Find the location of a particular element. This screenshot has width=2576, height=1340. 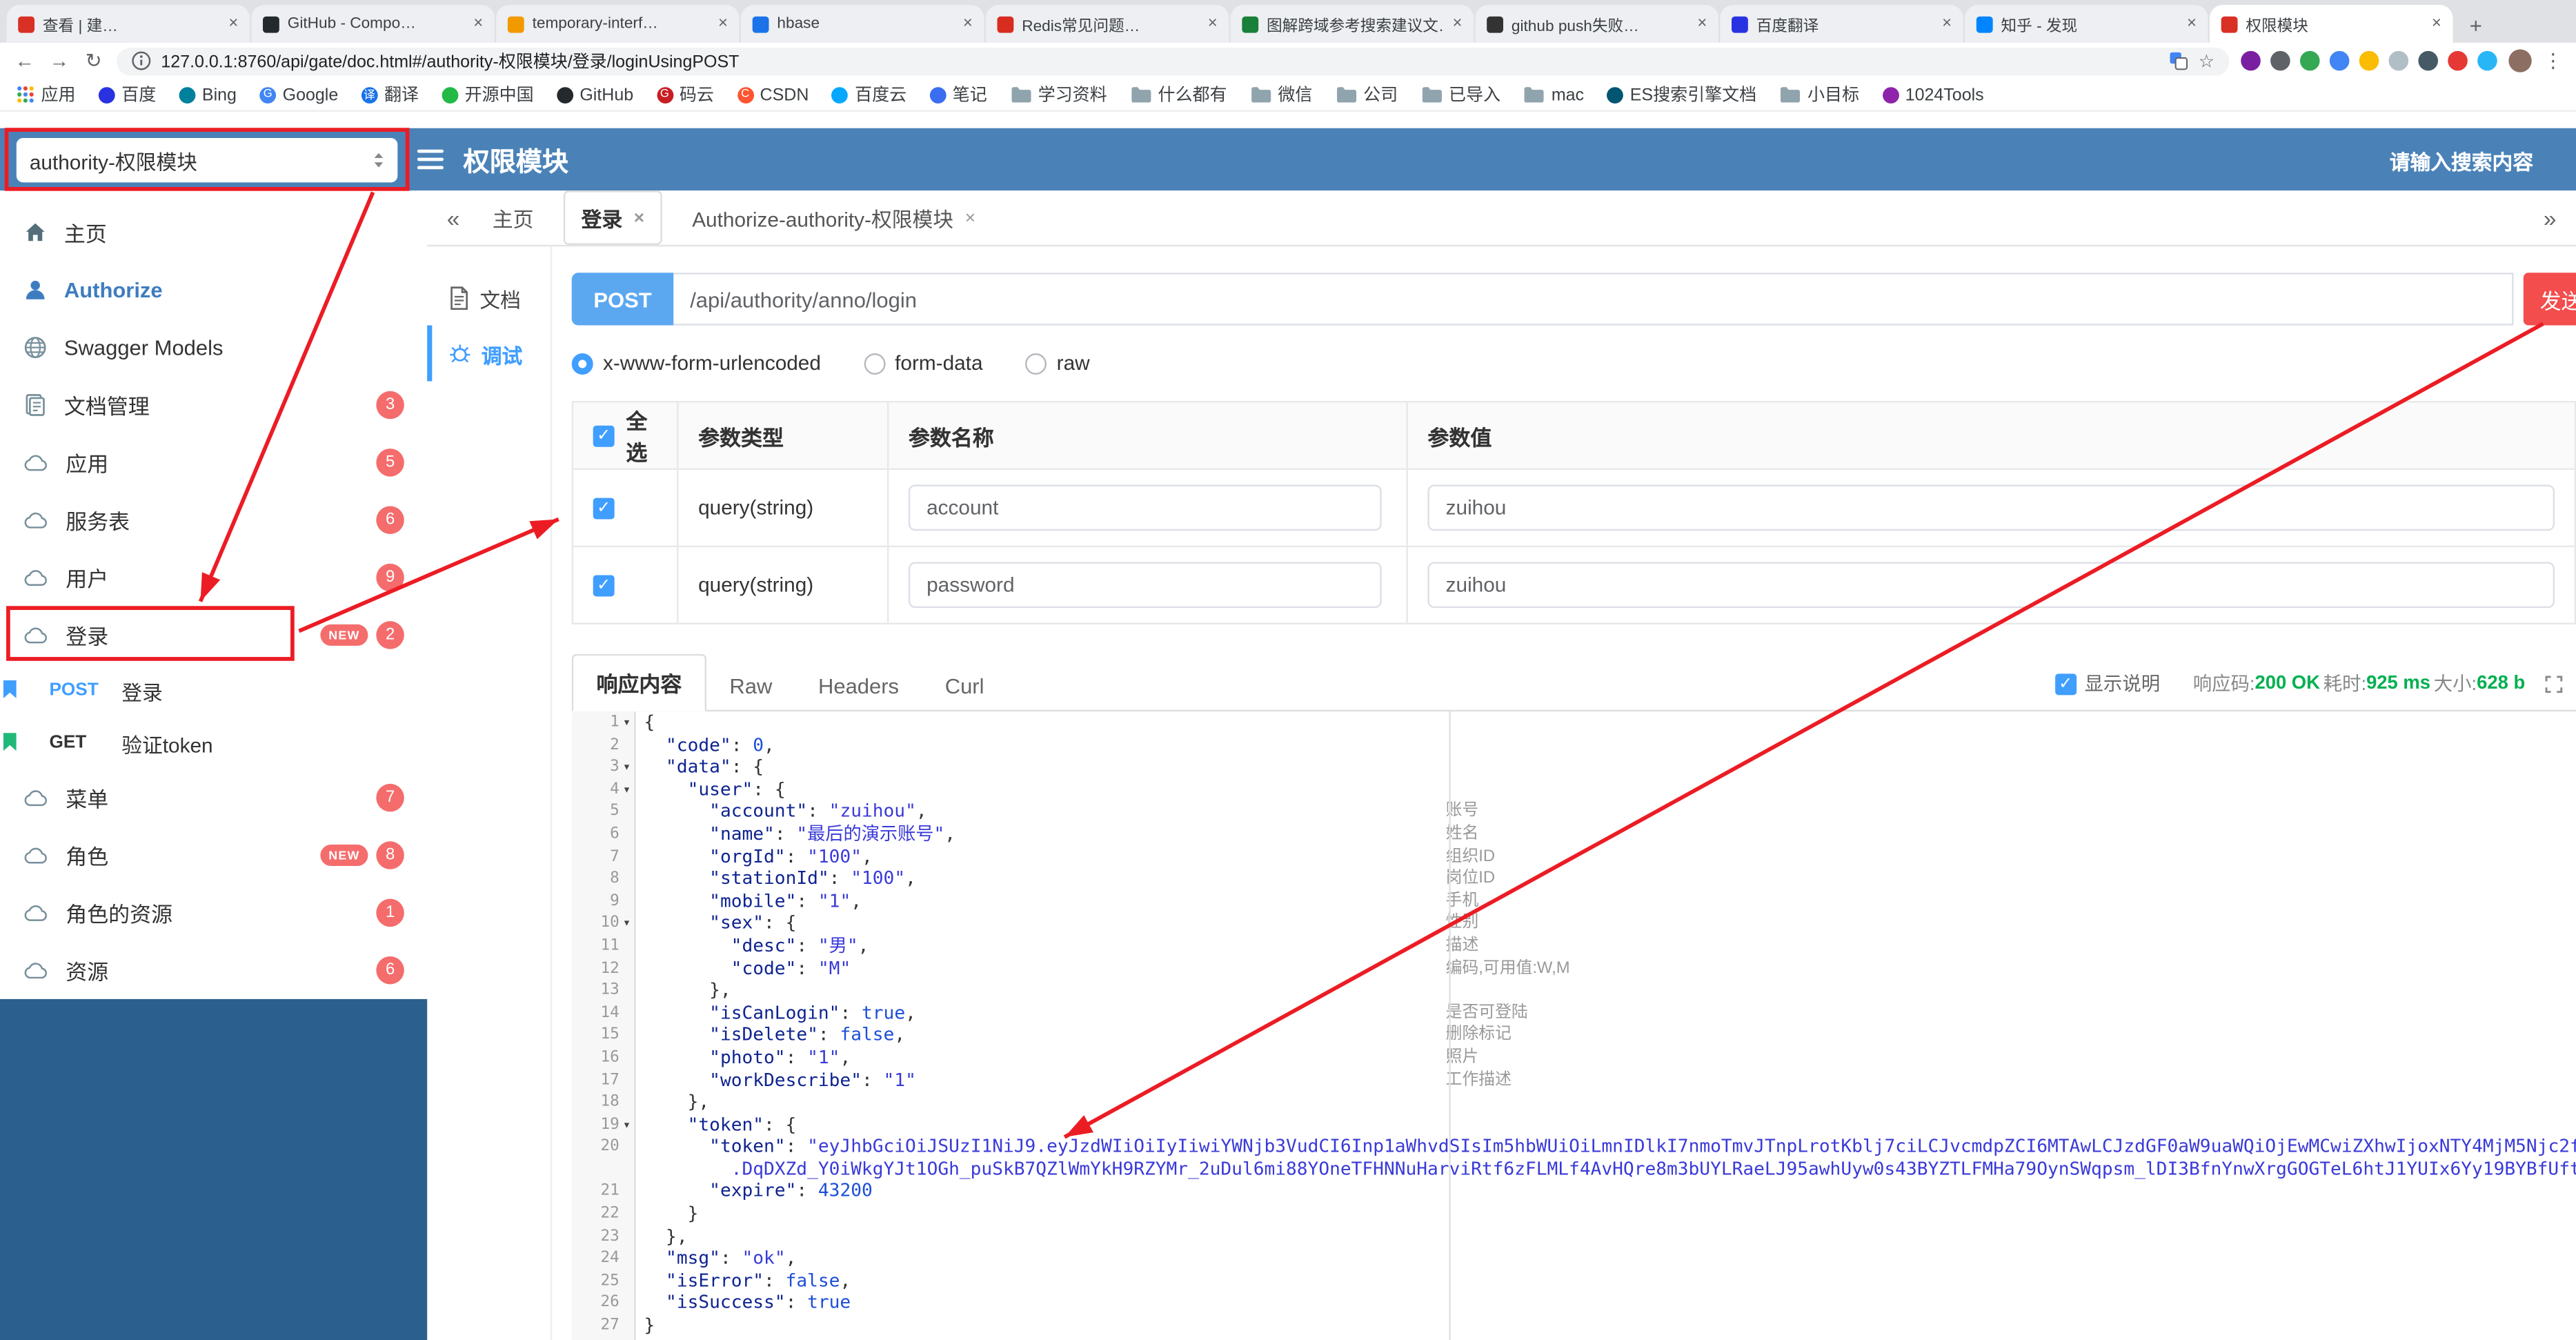

response-tab: 响应内容 is located at coordinates (639, 682).